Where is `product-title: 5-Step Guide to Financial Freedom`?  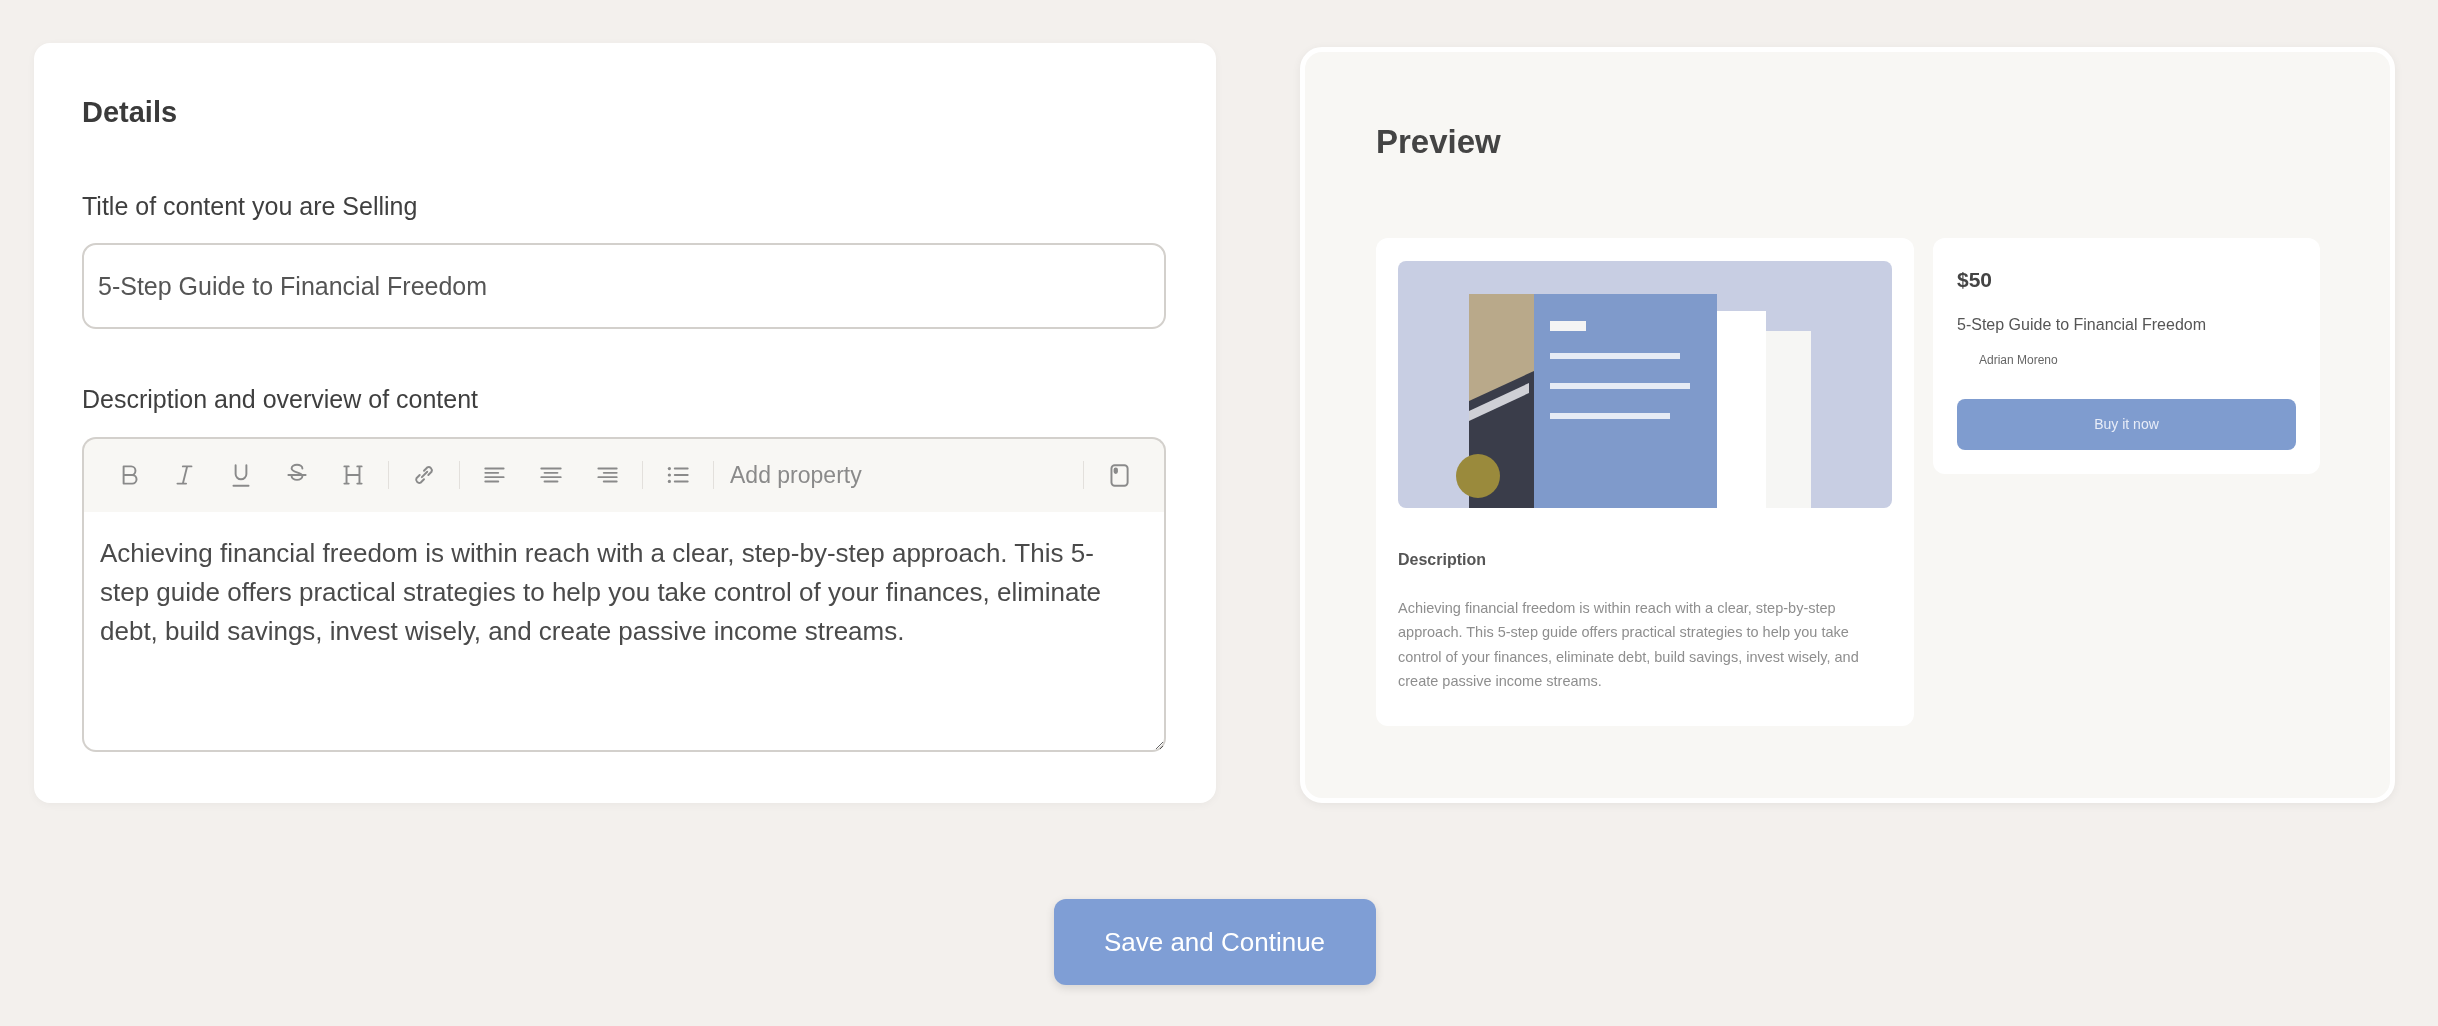 product-title: 5-Step Guide to Financial Freedom is located at coordinates (2082, 325).